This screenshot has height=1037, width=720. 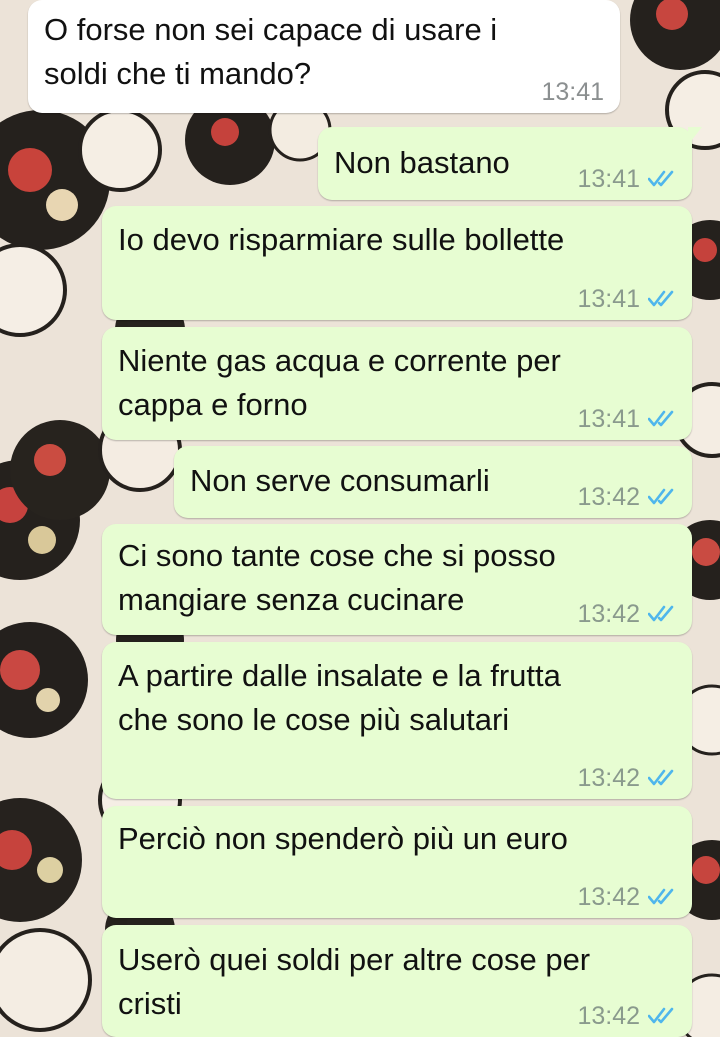 What do you see at coordinates (397, 862) in the screenshot?
I see `outgoing-message-bubble: Perciò non spenderò più un euro 13:42` at bounding box center [397, 862].